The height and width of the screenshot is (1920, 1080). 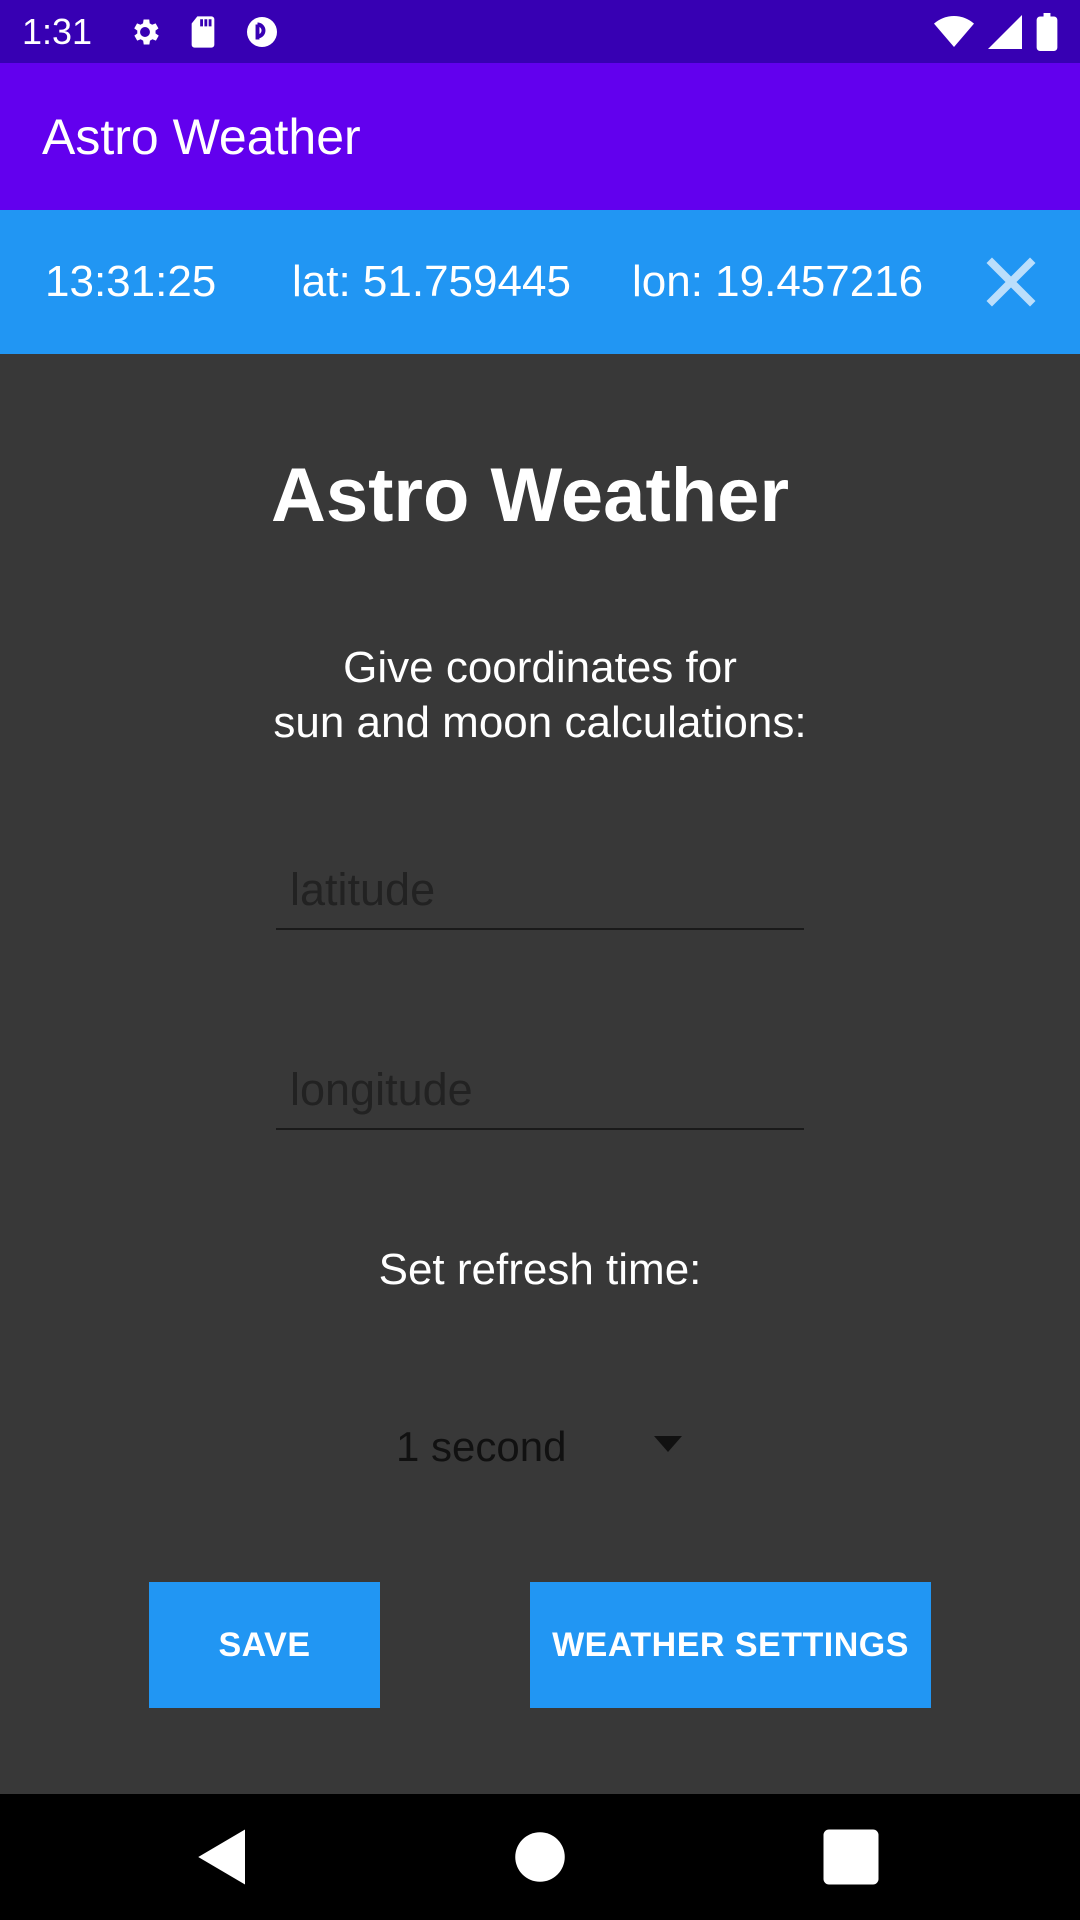 I want to click on sd-card-icon, so click(x=203, y=31).